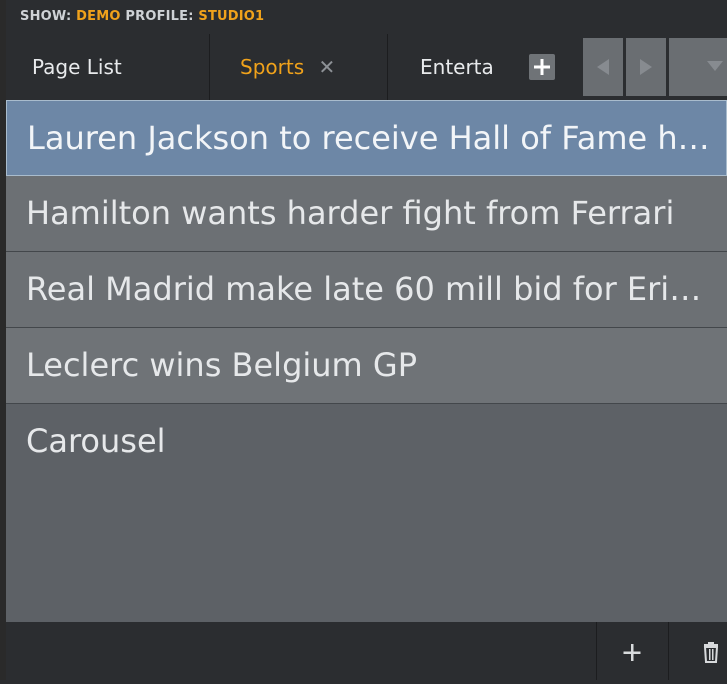 The height and width of the screenshot is (684, 727). I want to click on add-page-button, so click(632, 651).